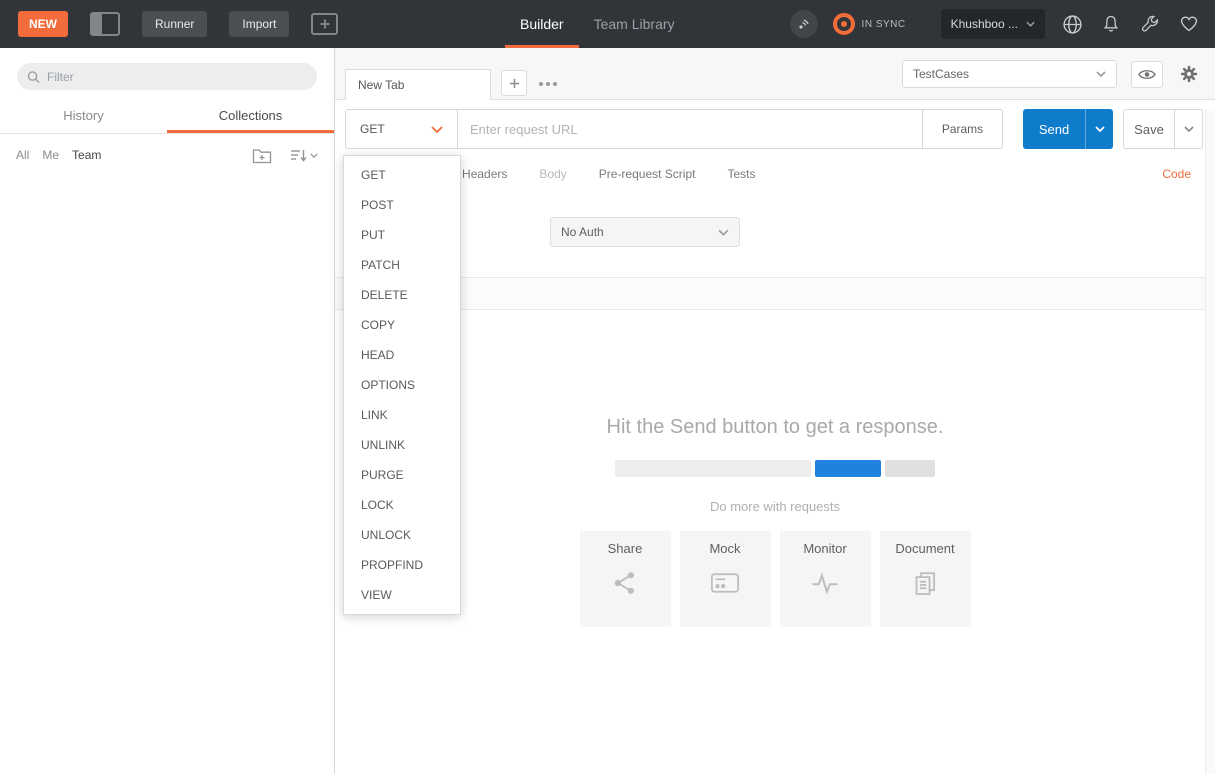 This screenshot has height=774, width=1215. I want to click on eye-icon, so click(1147, 74).